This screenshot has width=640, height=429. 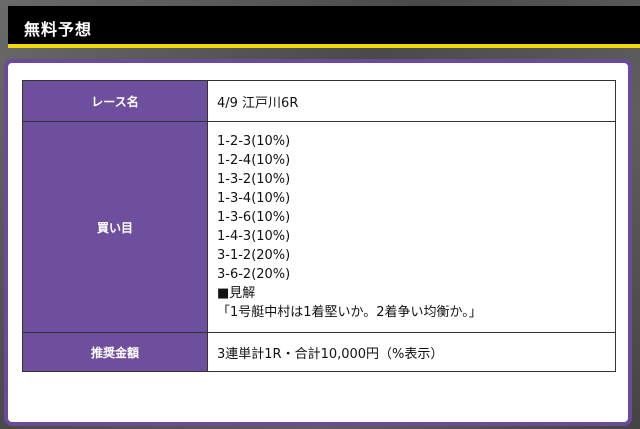 I want to click on race-name-row: レース名 4/9 江戸川6R, so click(x=319, y=101).